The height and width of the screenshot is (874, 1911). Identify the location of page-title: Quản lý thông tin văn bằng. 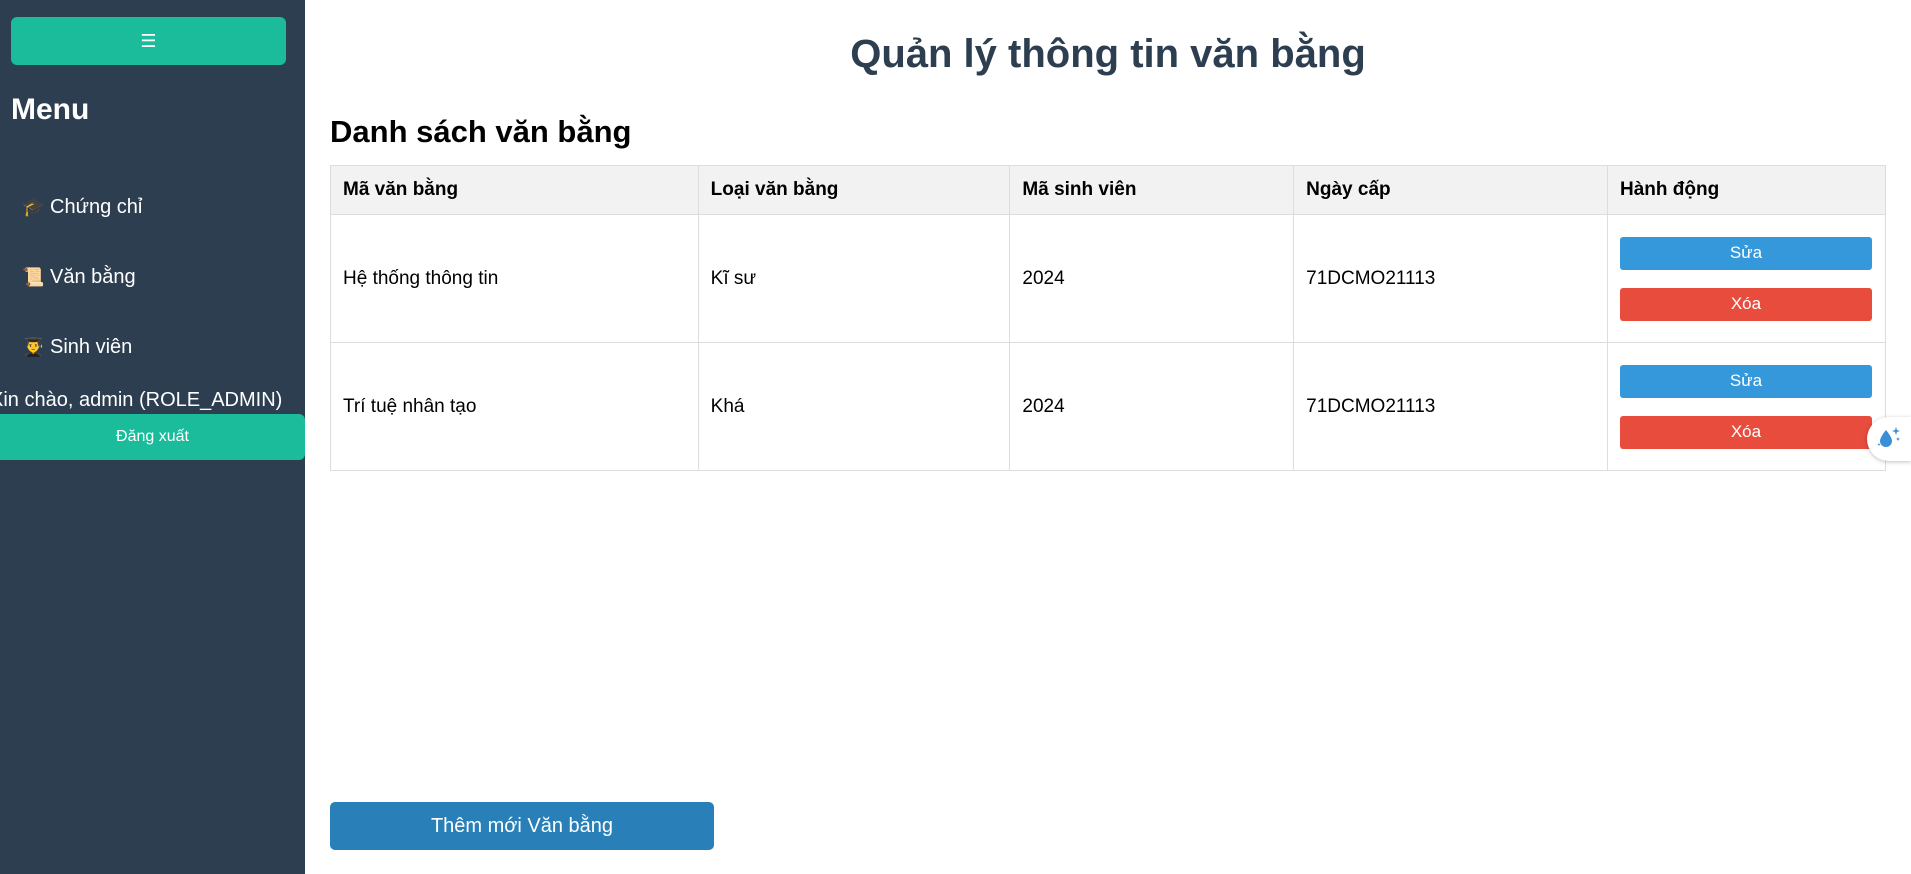
(1108, 54).